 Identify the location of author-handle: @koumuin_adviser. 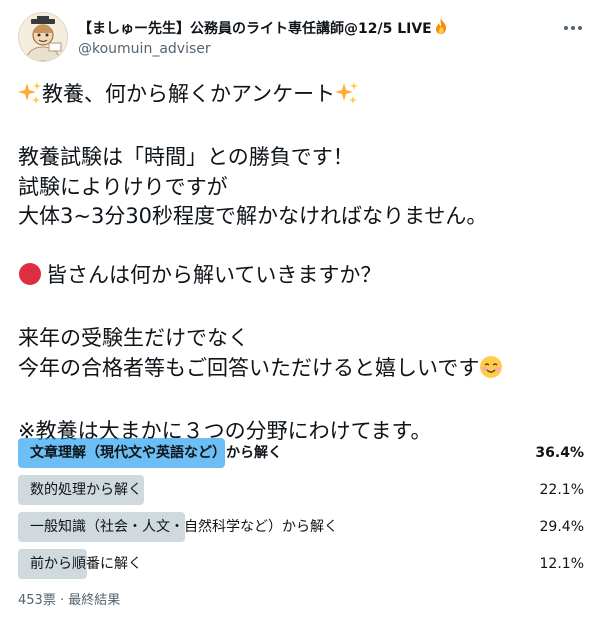
(144, 49).